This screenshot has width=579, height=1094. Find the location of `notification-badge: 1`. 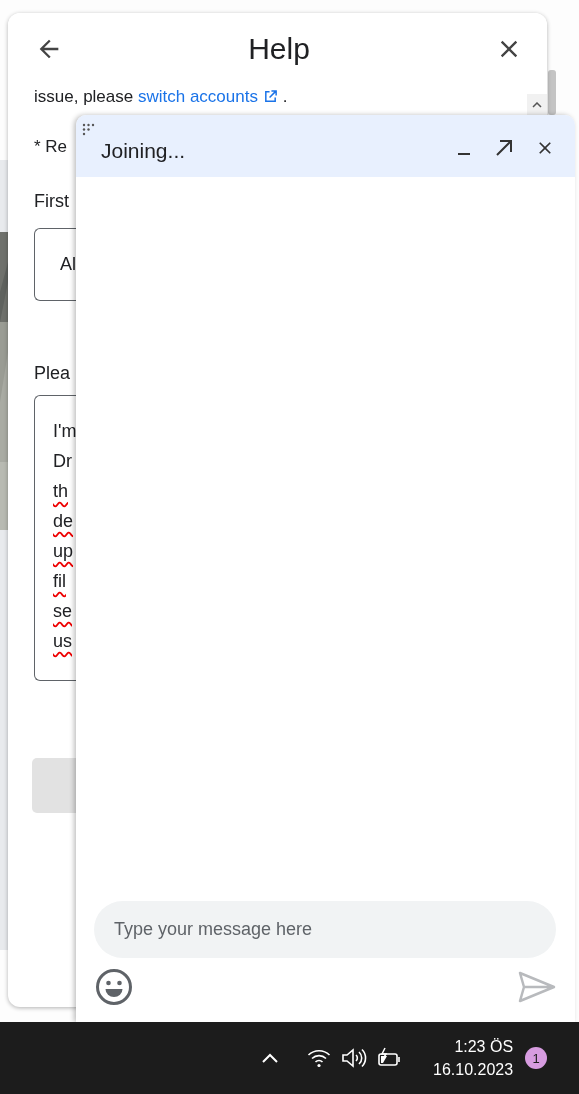

notification-badge: 1 is located at coordinates (536, 1058).